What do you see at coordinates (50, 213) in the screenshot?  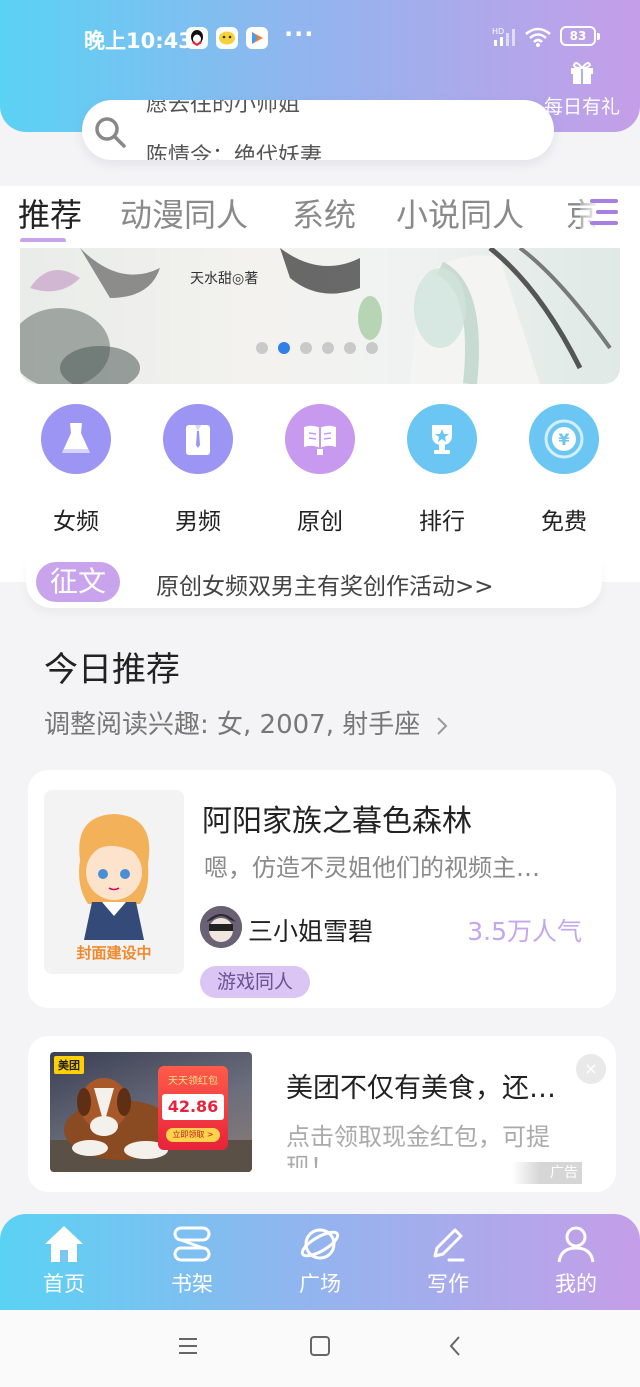 I see `tab-recommend: 推荐` at bounding box center [50, 213].